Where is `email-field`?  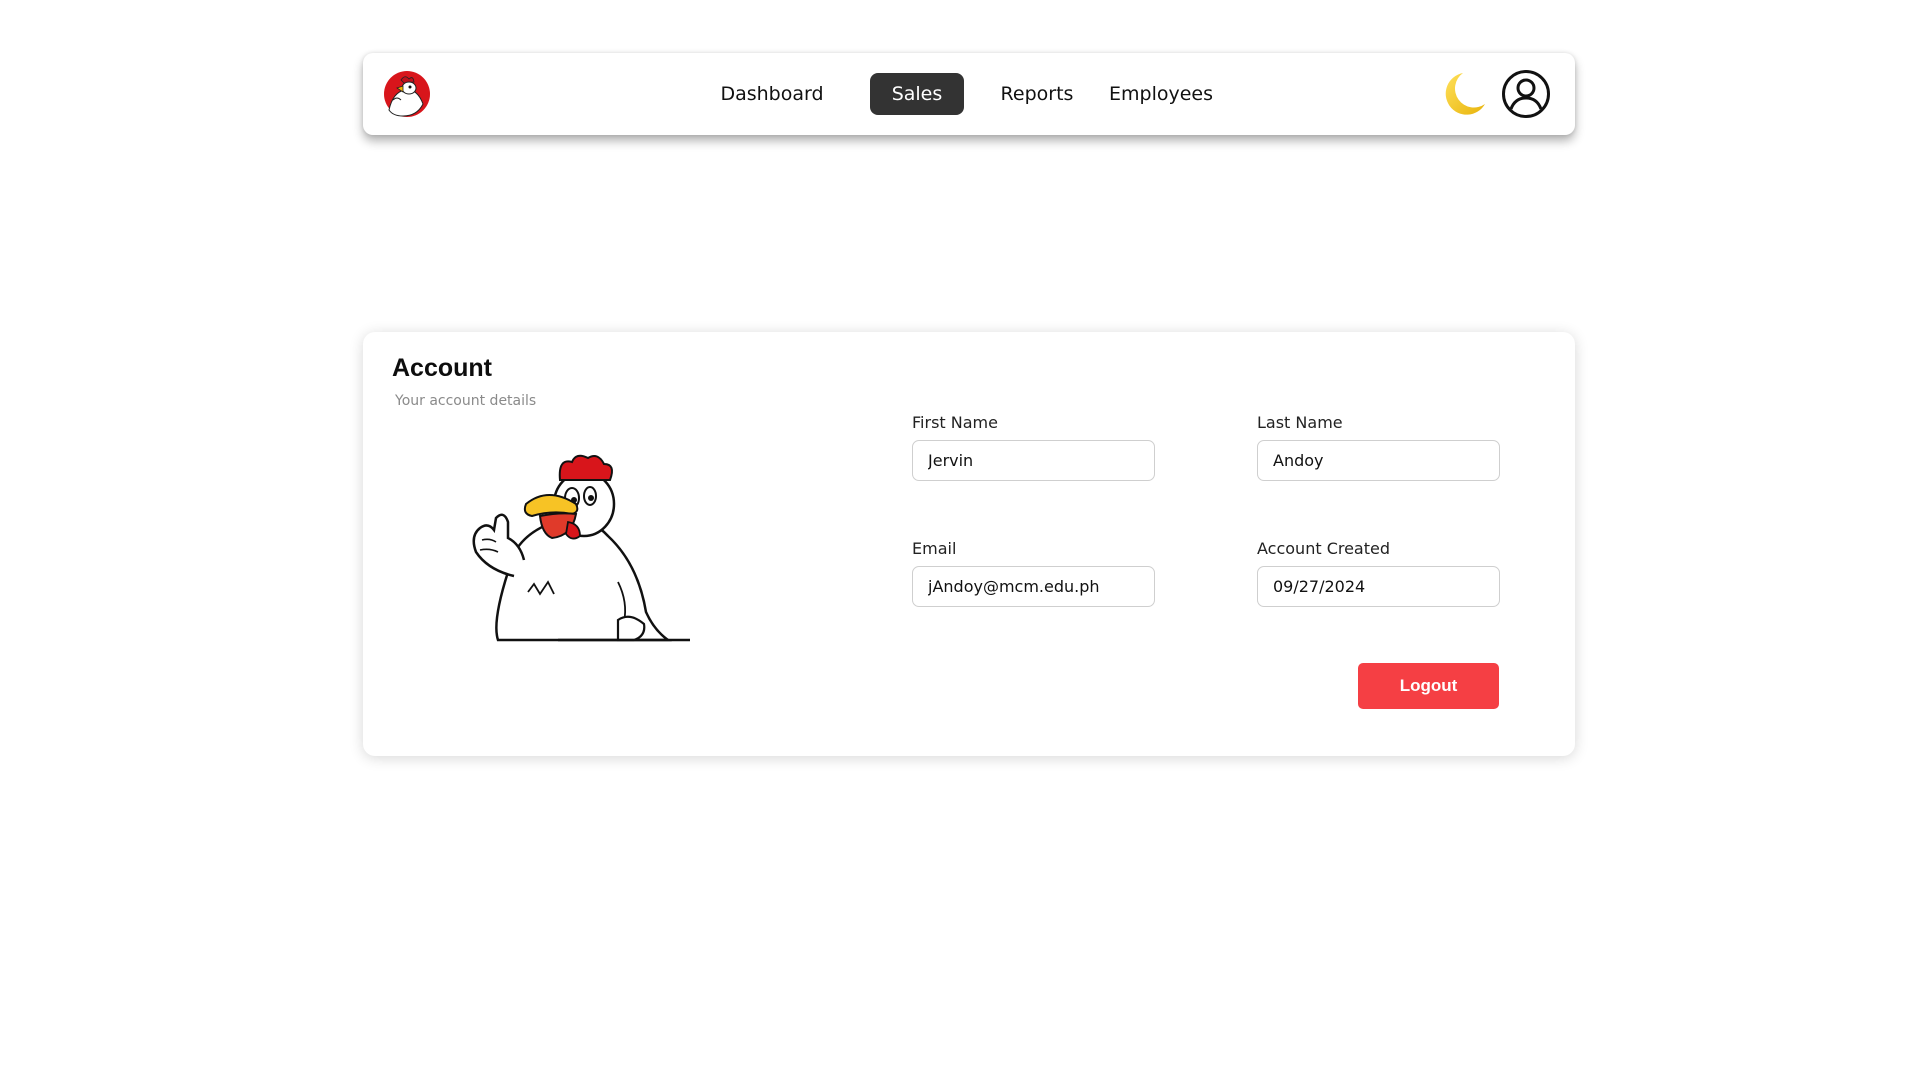
email-field is located at coordinates (1033, 586).